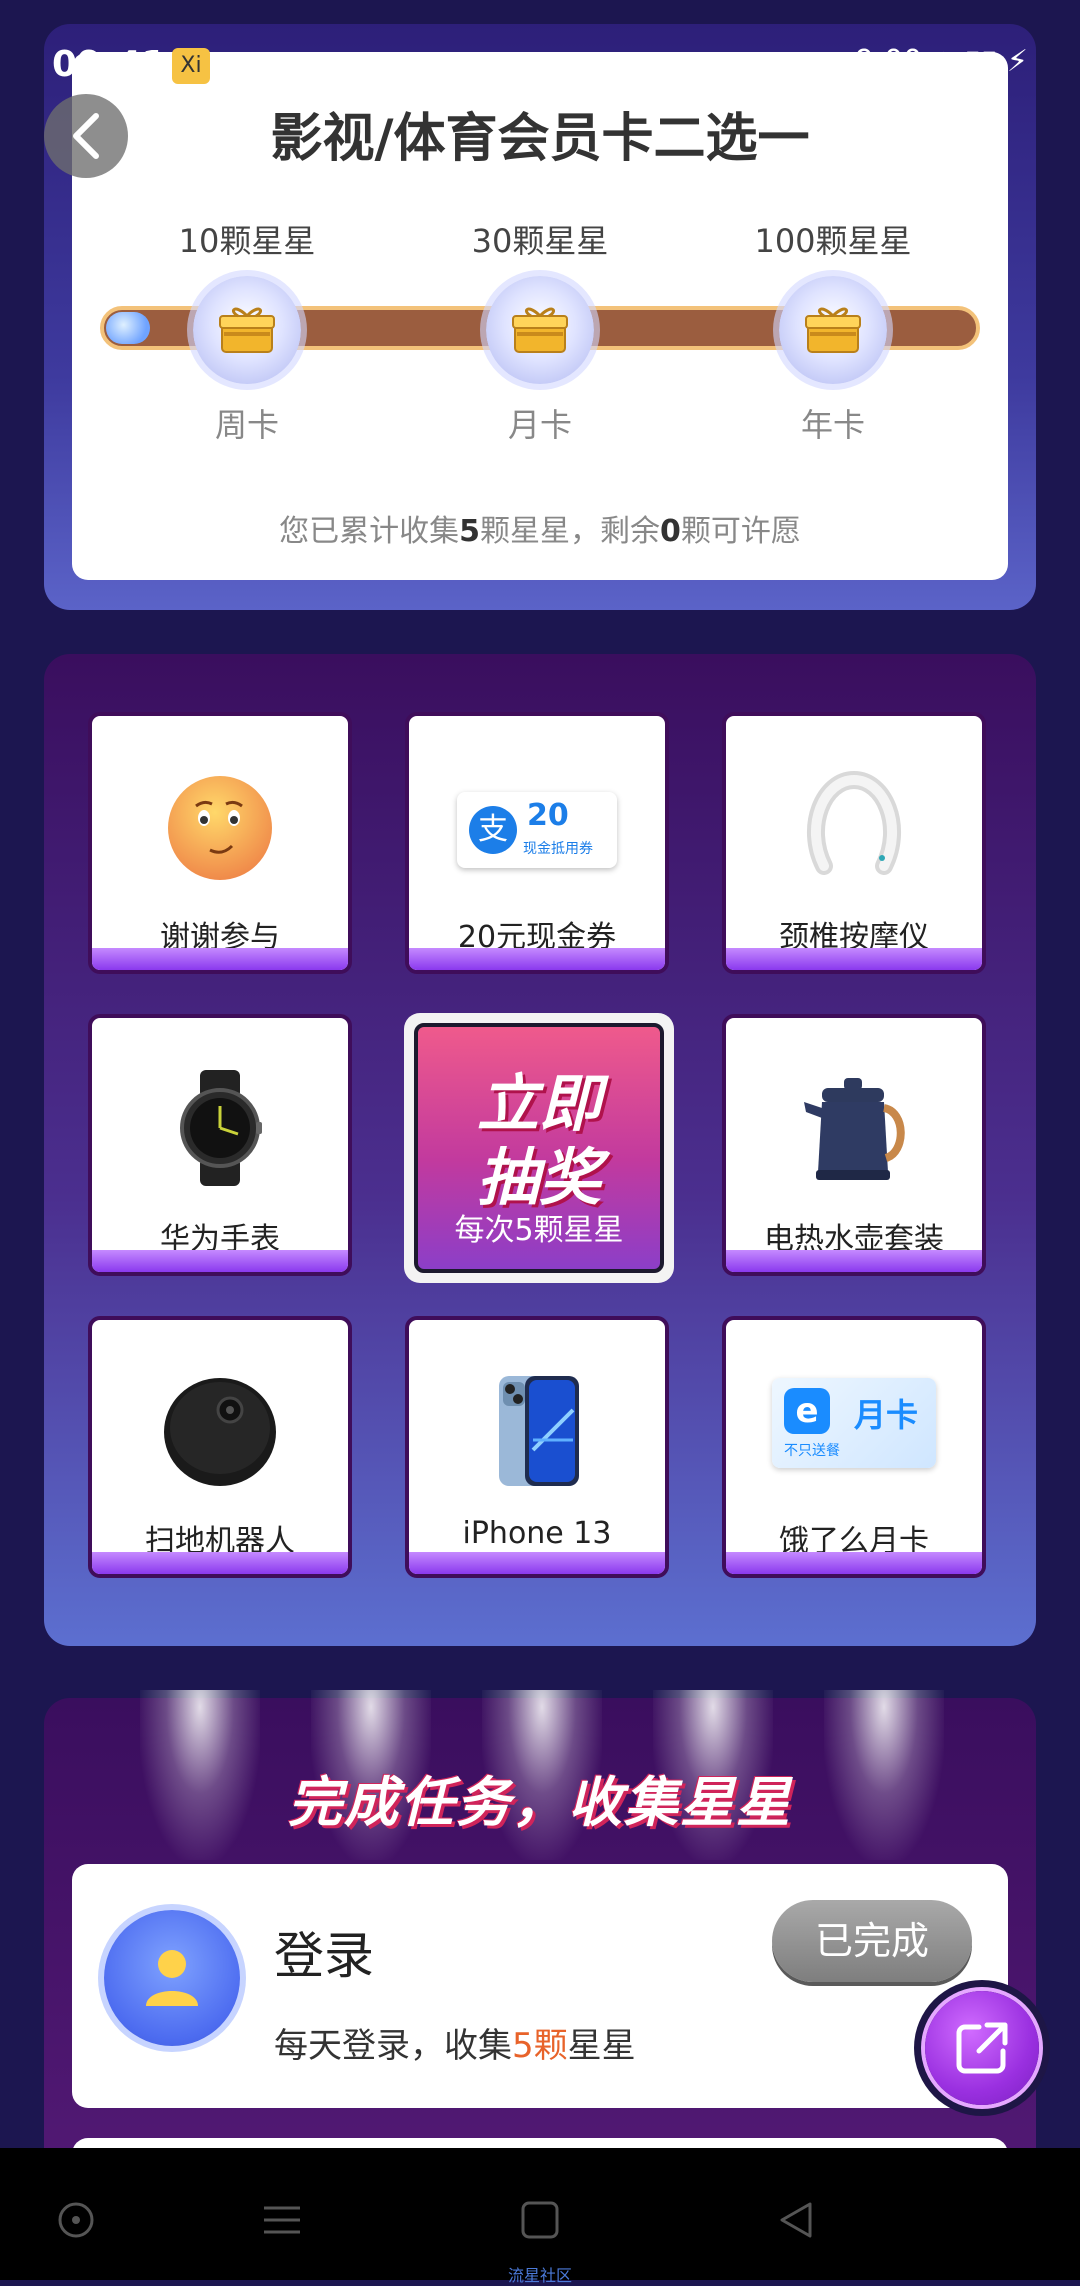 Image resolution: width=1080 pixels, height=2286 pixels. What do you see at coordinates (538, 1177) in the screenshot?
I see `draw-line-2: 抽奖` at bounding box center [538, 1177].